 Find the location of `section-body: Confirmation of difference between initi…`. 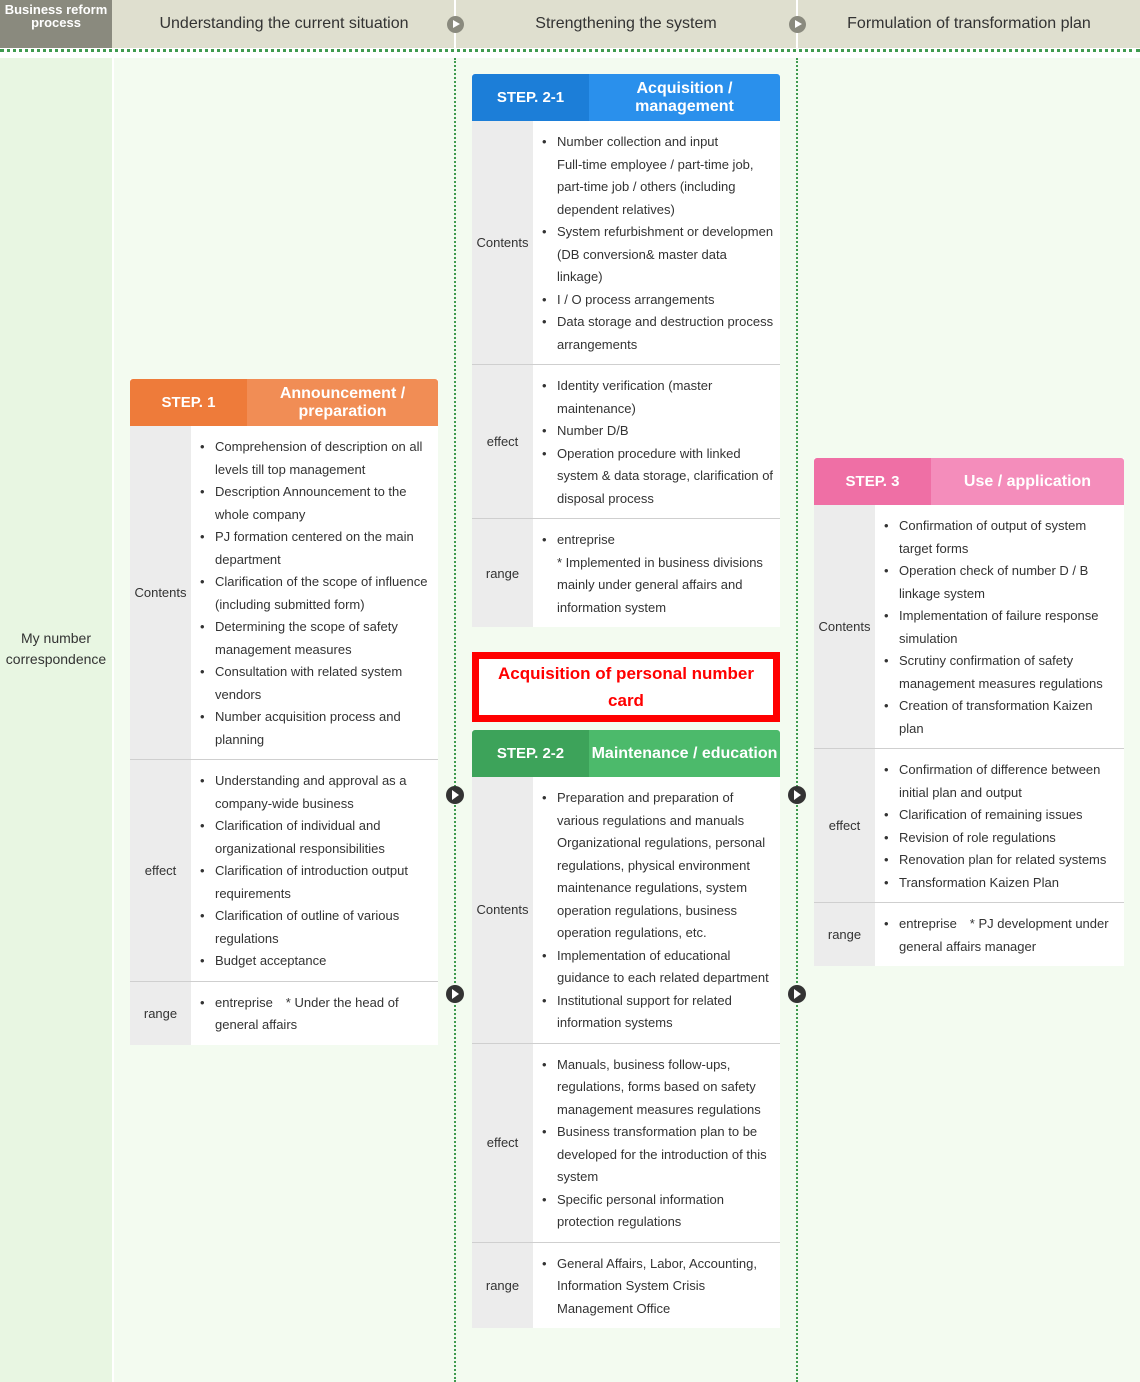

section-body: Confirmation of difference between initi… is located at coordinates (999, 825).